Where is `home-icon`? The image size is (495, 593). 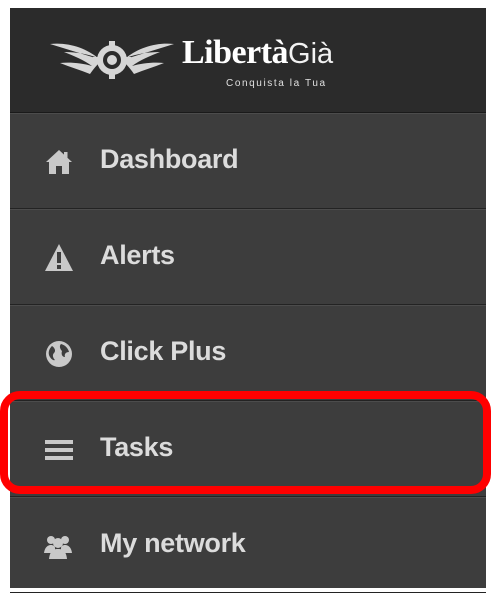 home-icon is located at coordinates (59, 162).